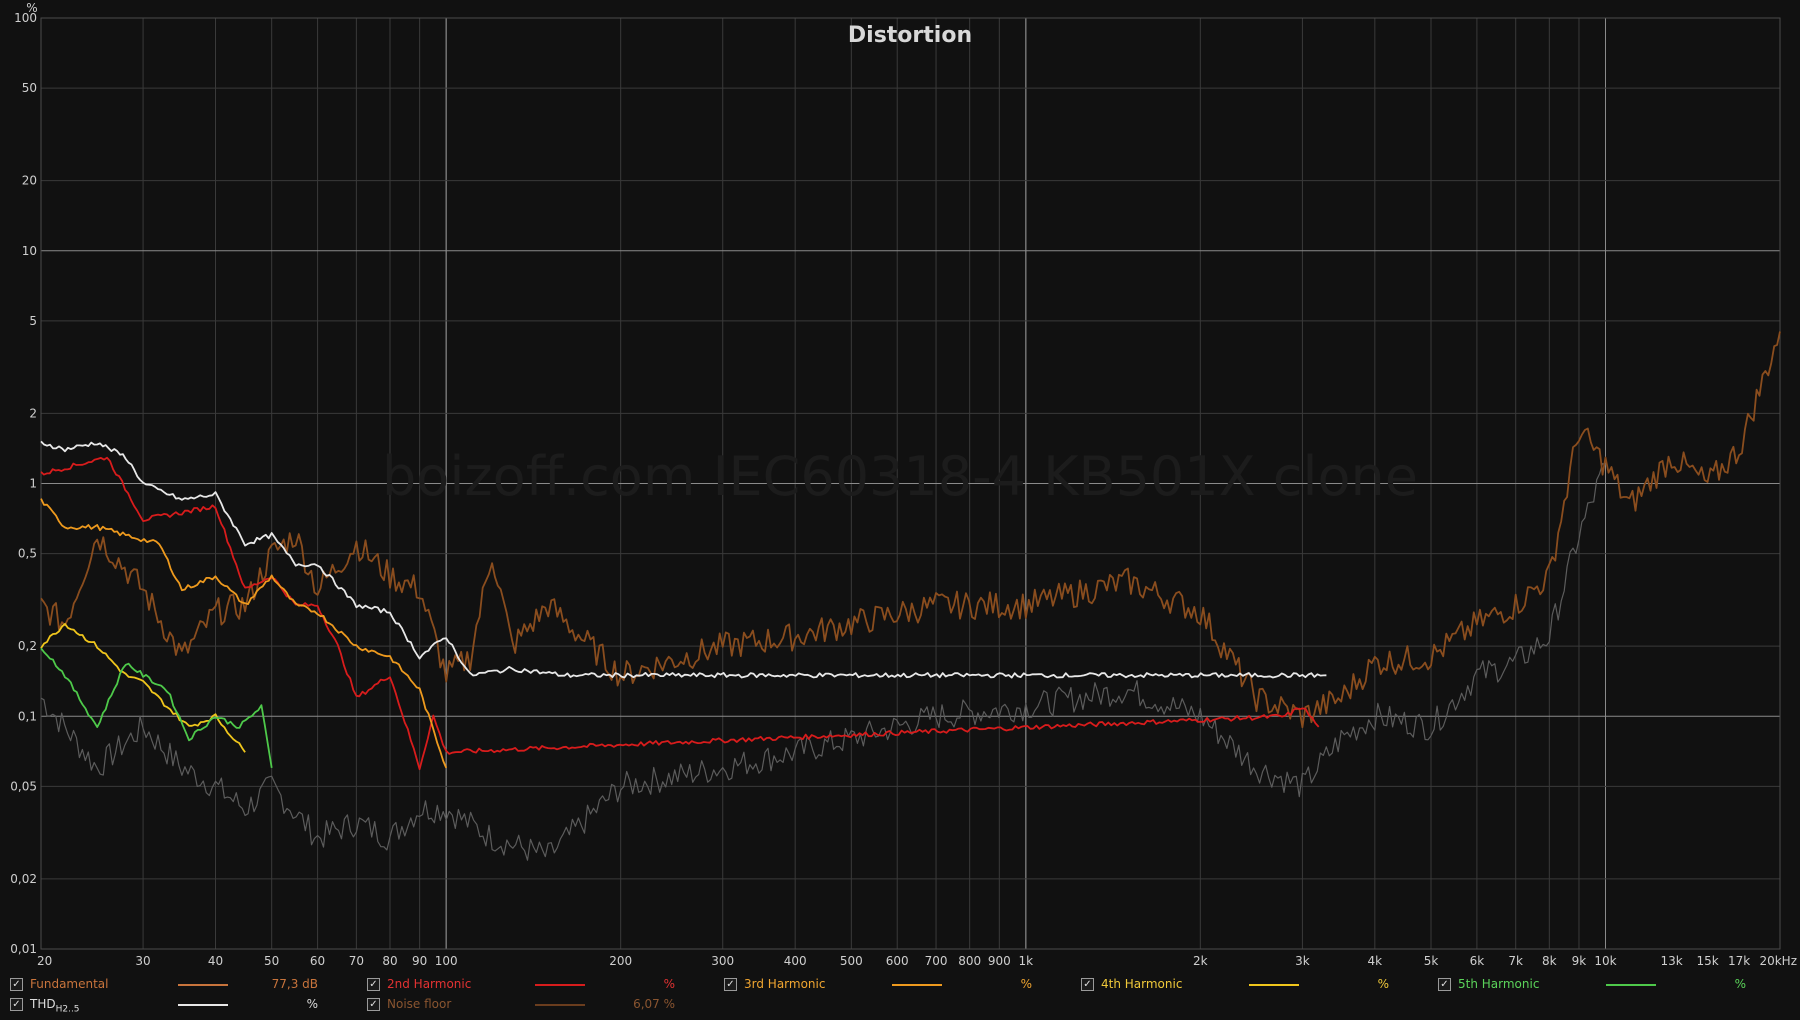 This screenshot has height=1020, width=1800. Describe the element at coordinates (900, 1005) in the screenshot. I see `legend-row-2: ✓ THDH2..5% ✓ Noise floor 6,07 %` at that location.